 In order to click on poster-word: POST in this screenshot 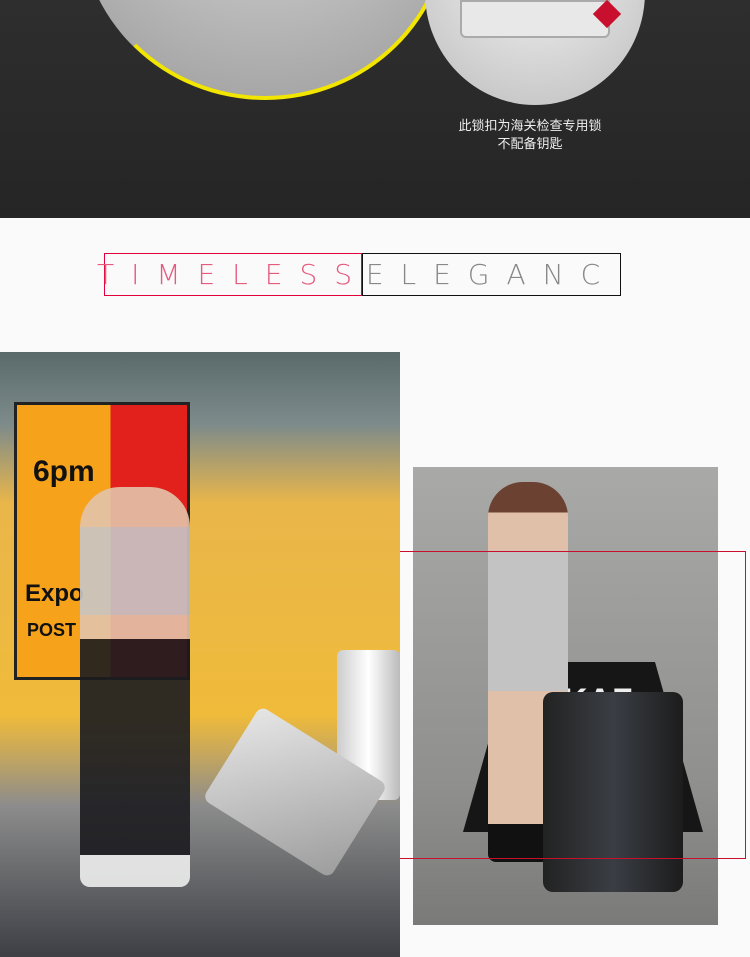, I will do `click(52, 630)`.